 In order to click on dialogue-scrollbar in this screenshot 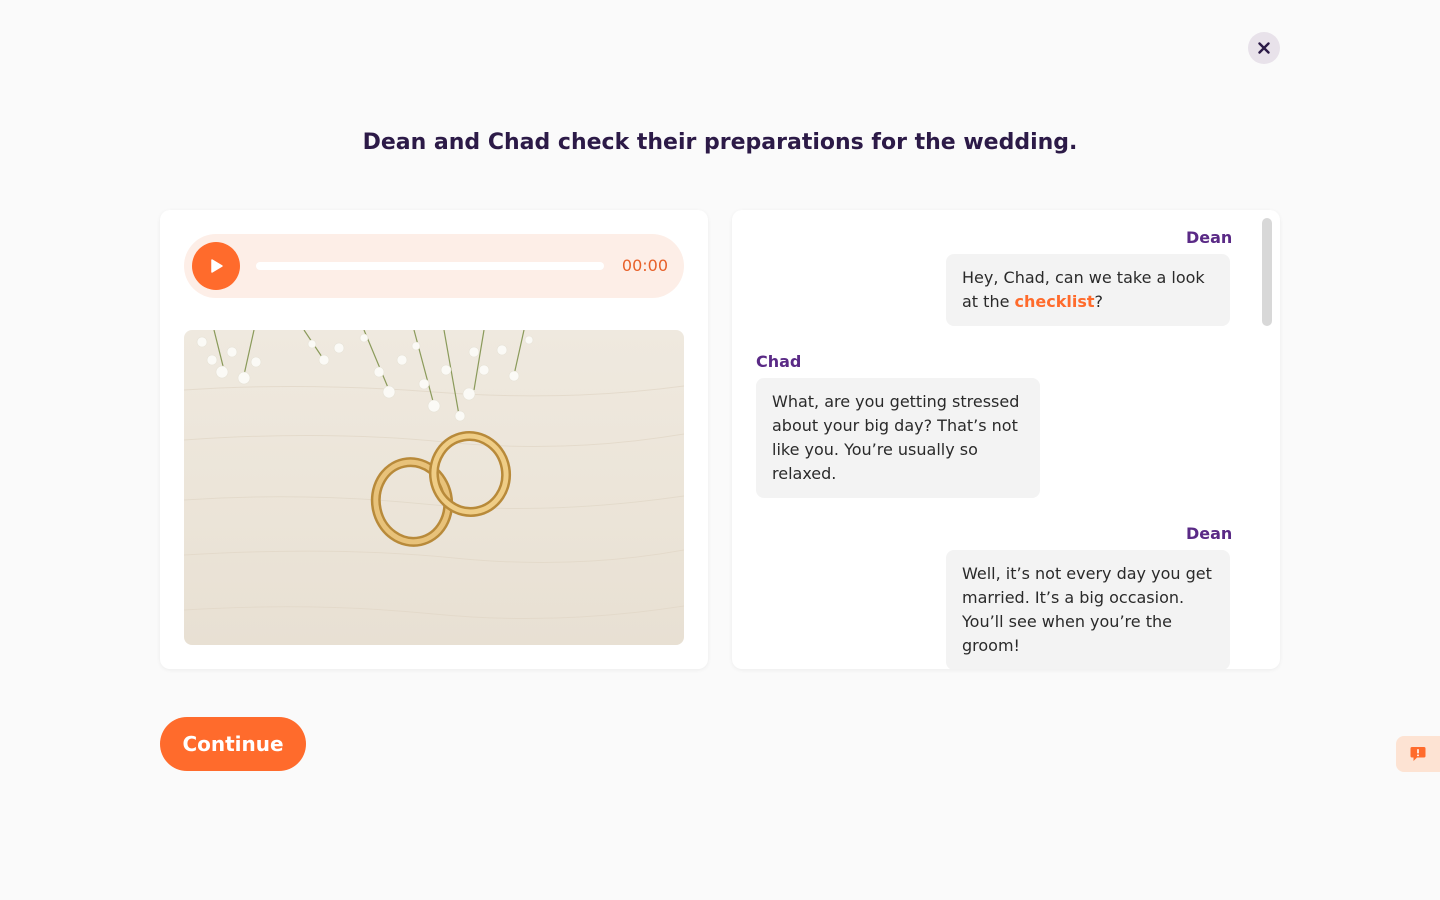, I will do `click(1267, 439)`.